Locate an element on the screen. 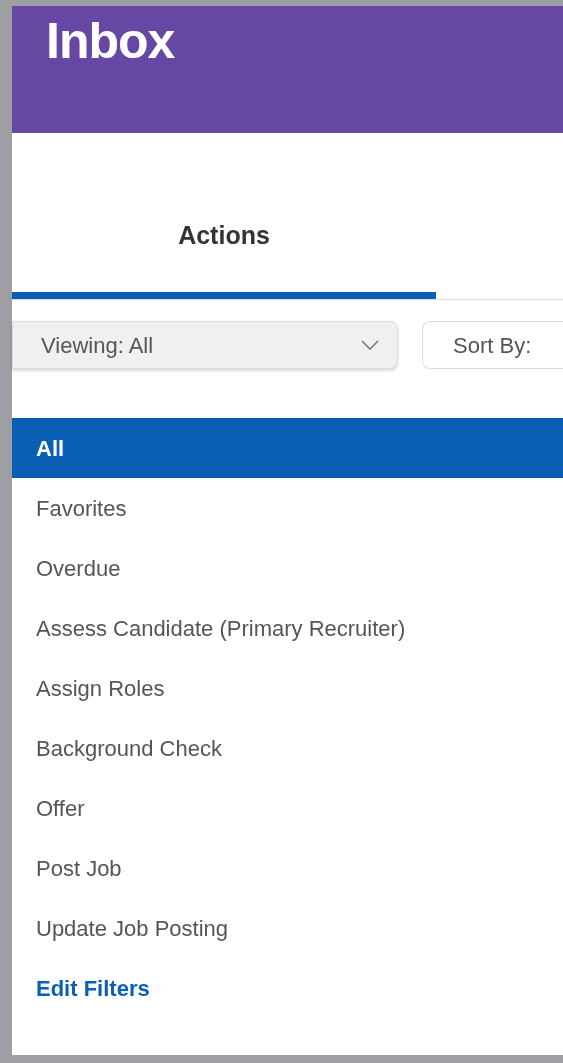 The width and height of the screenshot is (563, 1063). sort-by-button: Sort By: is located at coordinates (492, 345).